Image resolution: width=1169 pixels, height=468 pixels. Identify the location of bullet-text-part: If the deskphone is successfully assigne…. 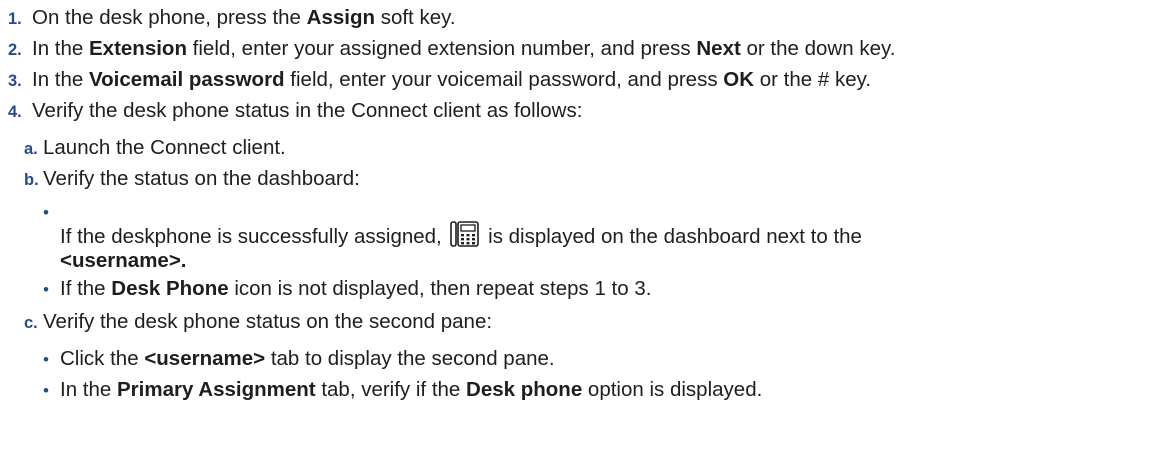
(254, 237).